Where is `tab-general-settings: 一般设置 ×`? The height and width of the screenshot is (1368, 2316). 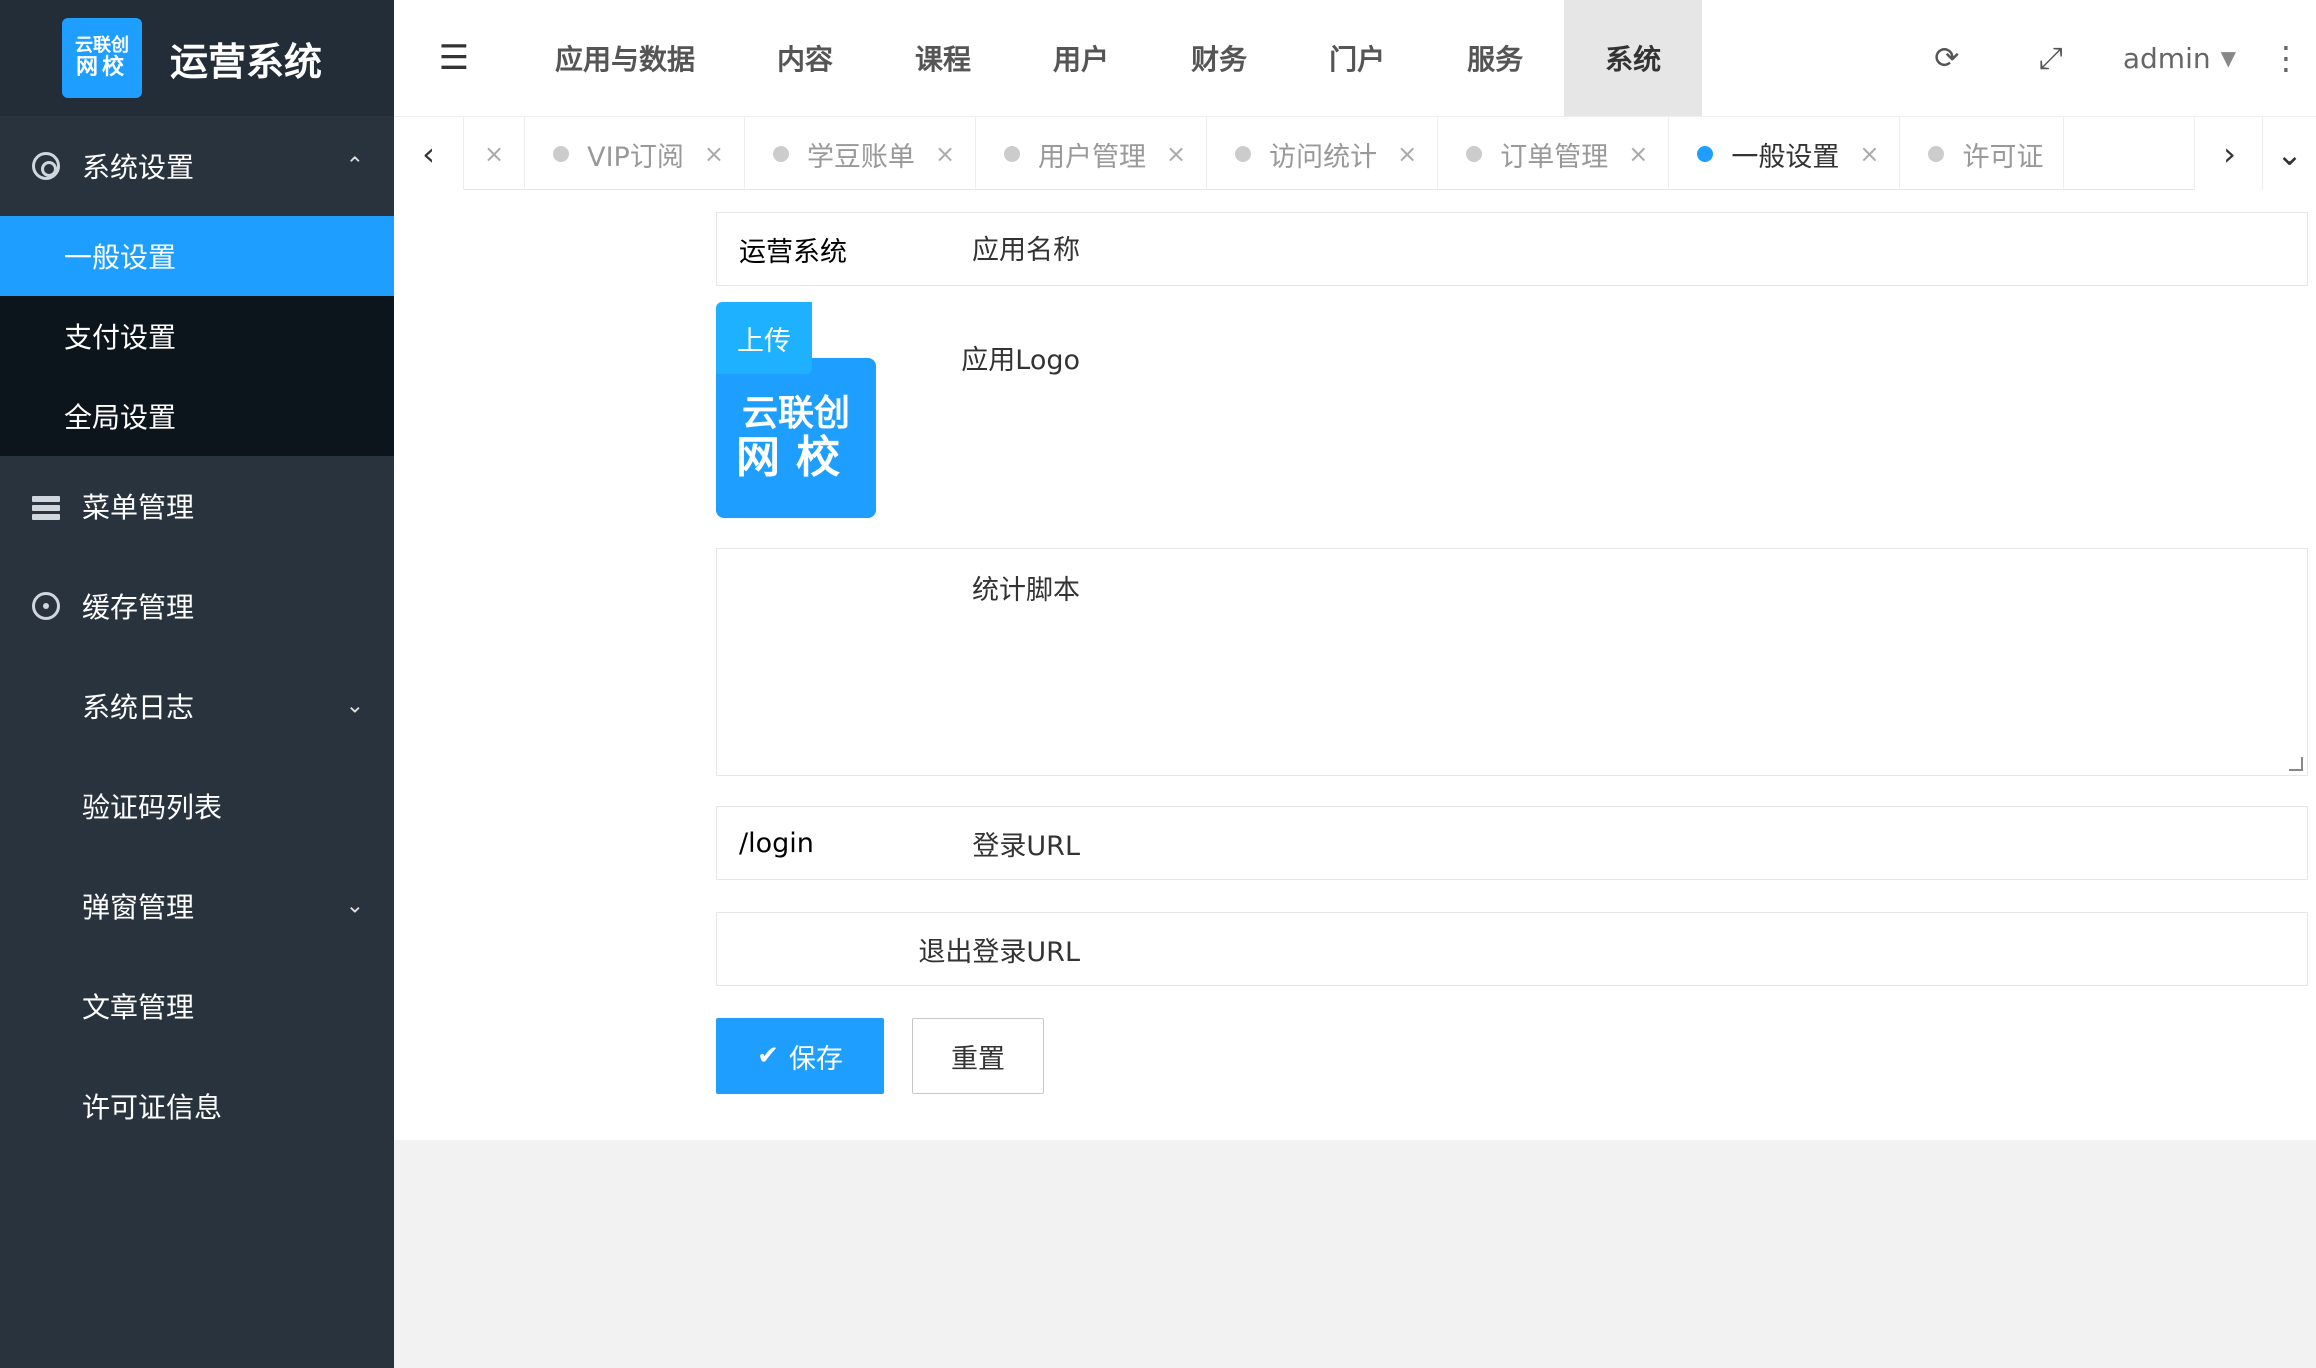
tab-general-settings: 一般设置 × is located at coordinates (1785, 154).